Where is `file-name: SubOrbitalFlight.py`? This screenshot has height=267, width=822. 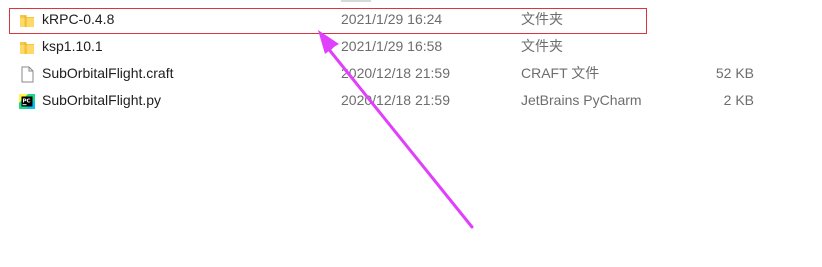
file-name: SubOrbitalFlight.py is located at coordinates (102, 100).